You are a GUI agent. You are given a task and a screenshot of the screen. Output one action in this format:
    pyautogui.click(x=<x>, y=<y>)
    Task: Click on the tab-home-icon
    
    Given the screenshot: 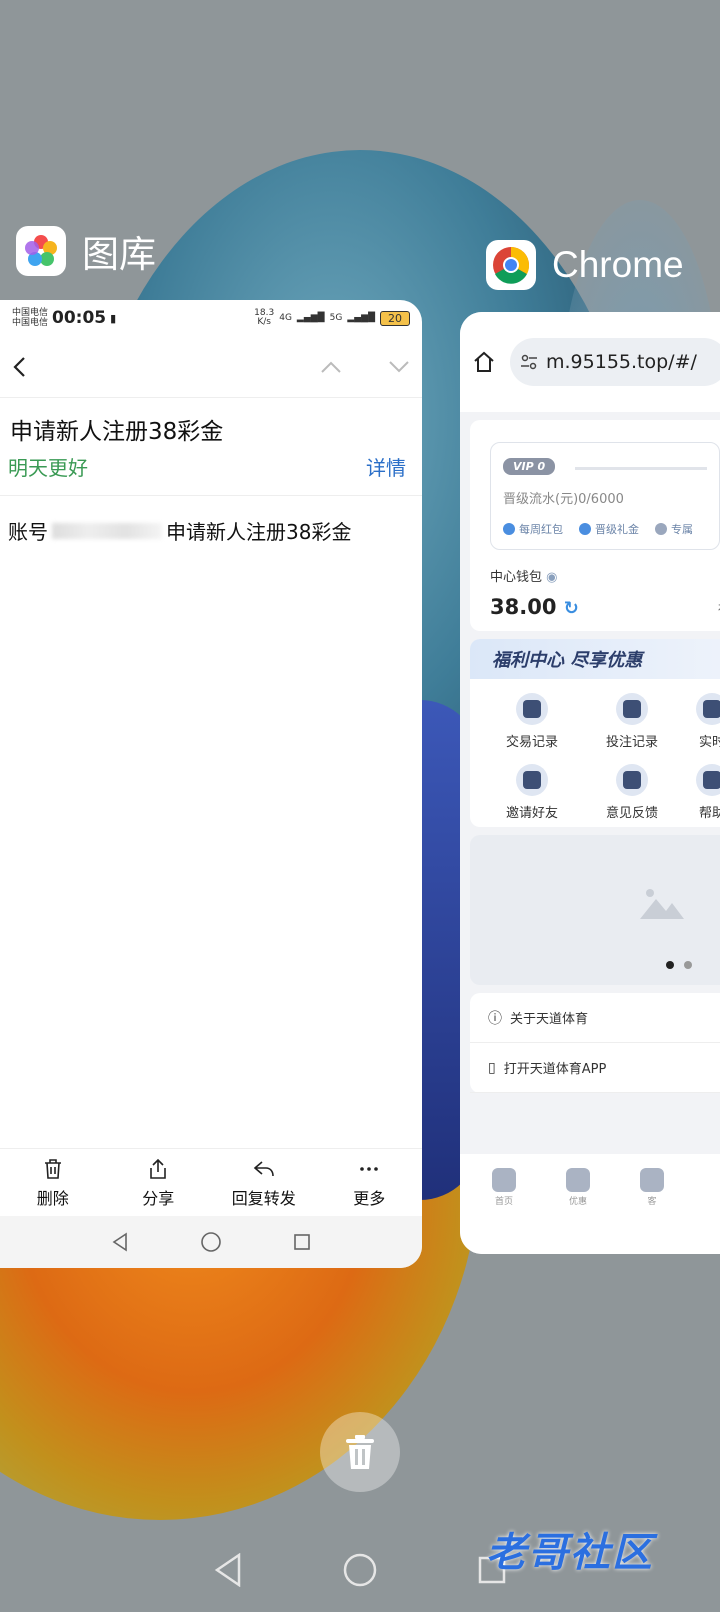 What is the action you would take?
    pyautogui.click(x=504, y=1180)
    